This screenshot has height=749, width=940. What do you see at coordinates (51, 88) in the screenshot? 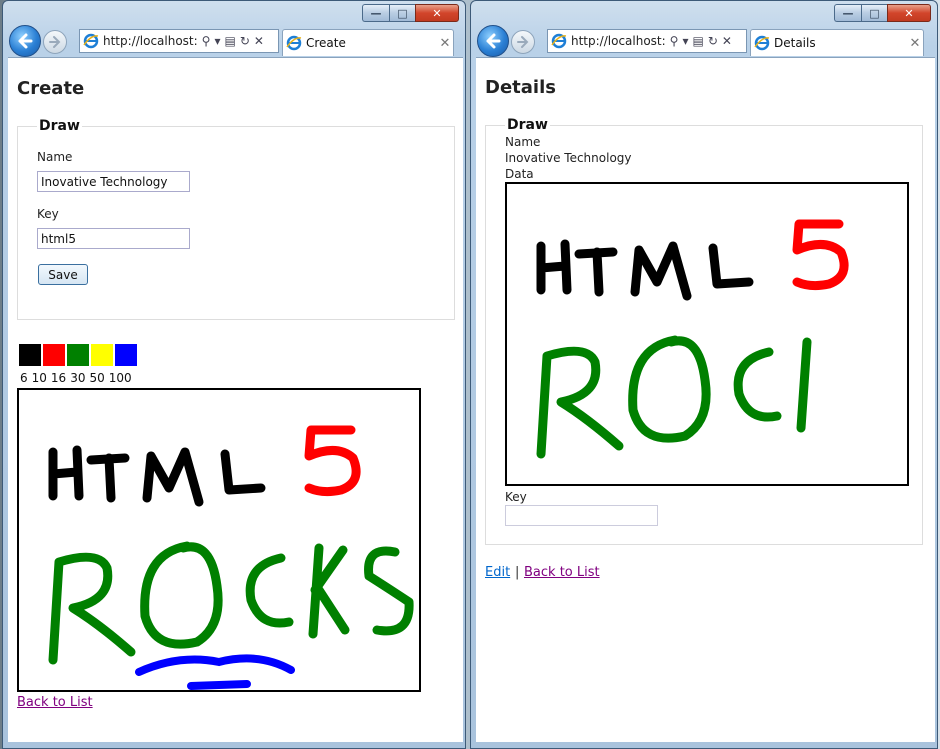
I see `page-title: Create` at bounding box center [51, 88].